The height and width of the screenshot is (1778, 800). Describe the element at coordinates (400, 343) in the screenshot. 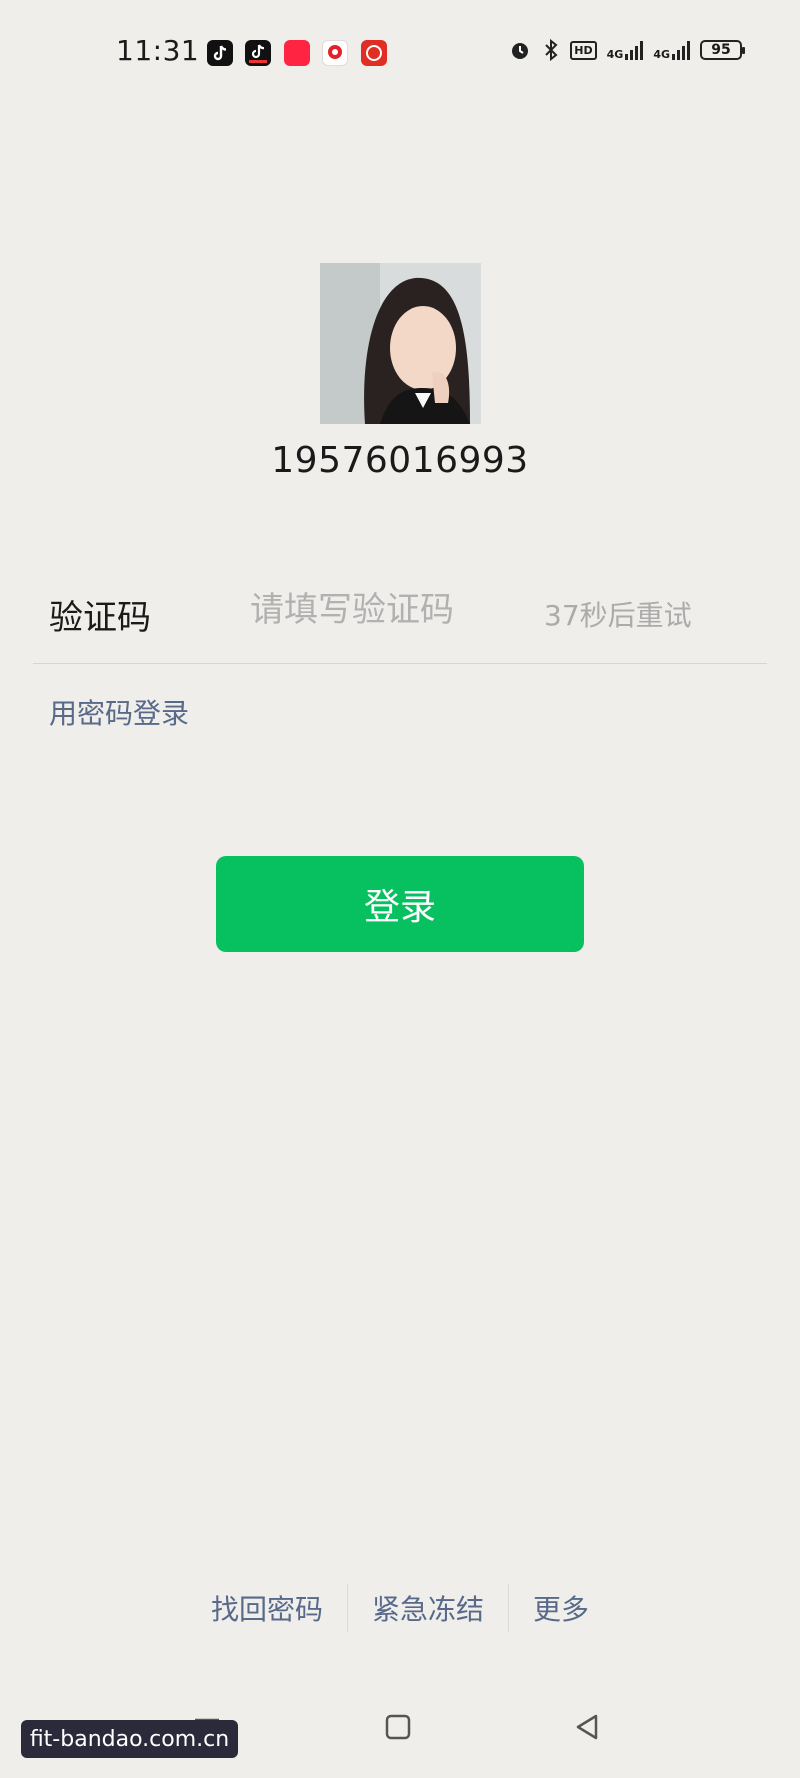

I see `avatar` at that location.